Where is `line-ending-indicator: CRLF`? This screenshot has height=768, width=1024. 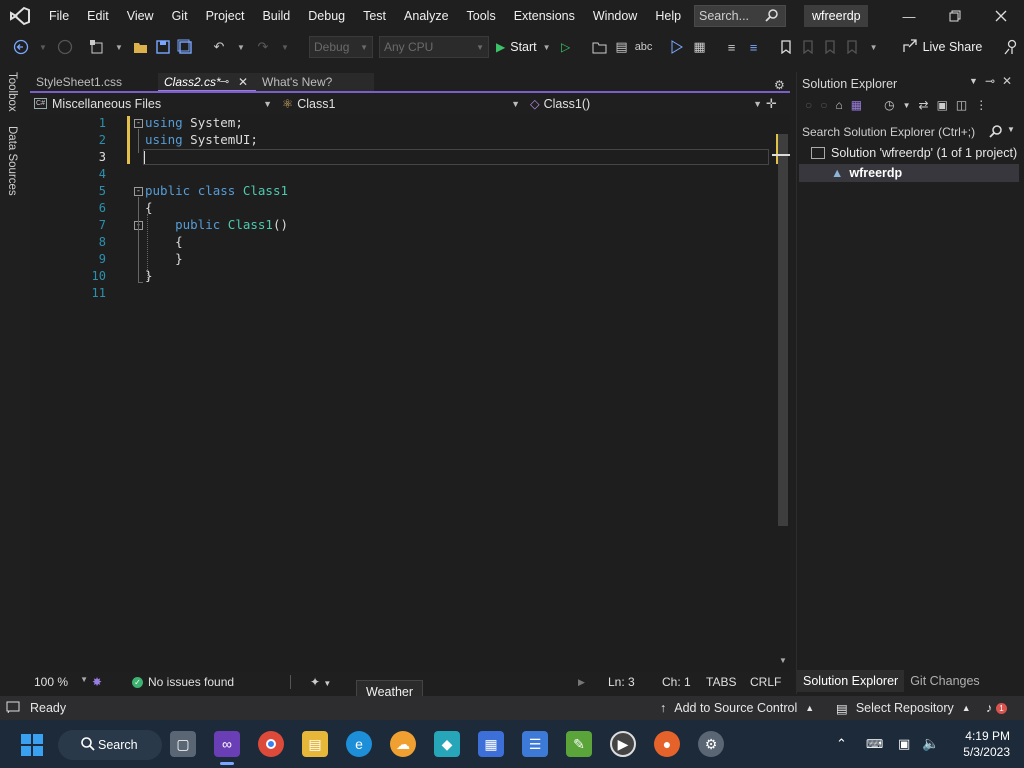 line-ending-indicator: CRLF is located at coordinates (770, 682).